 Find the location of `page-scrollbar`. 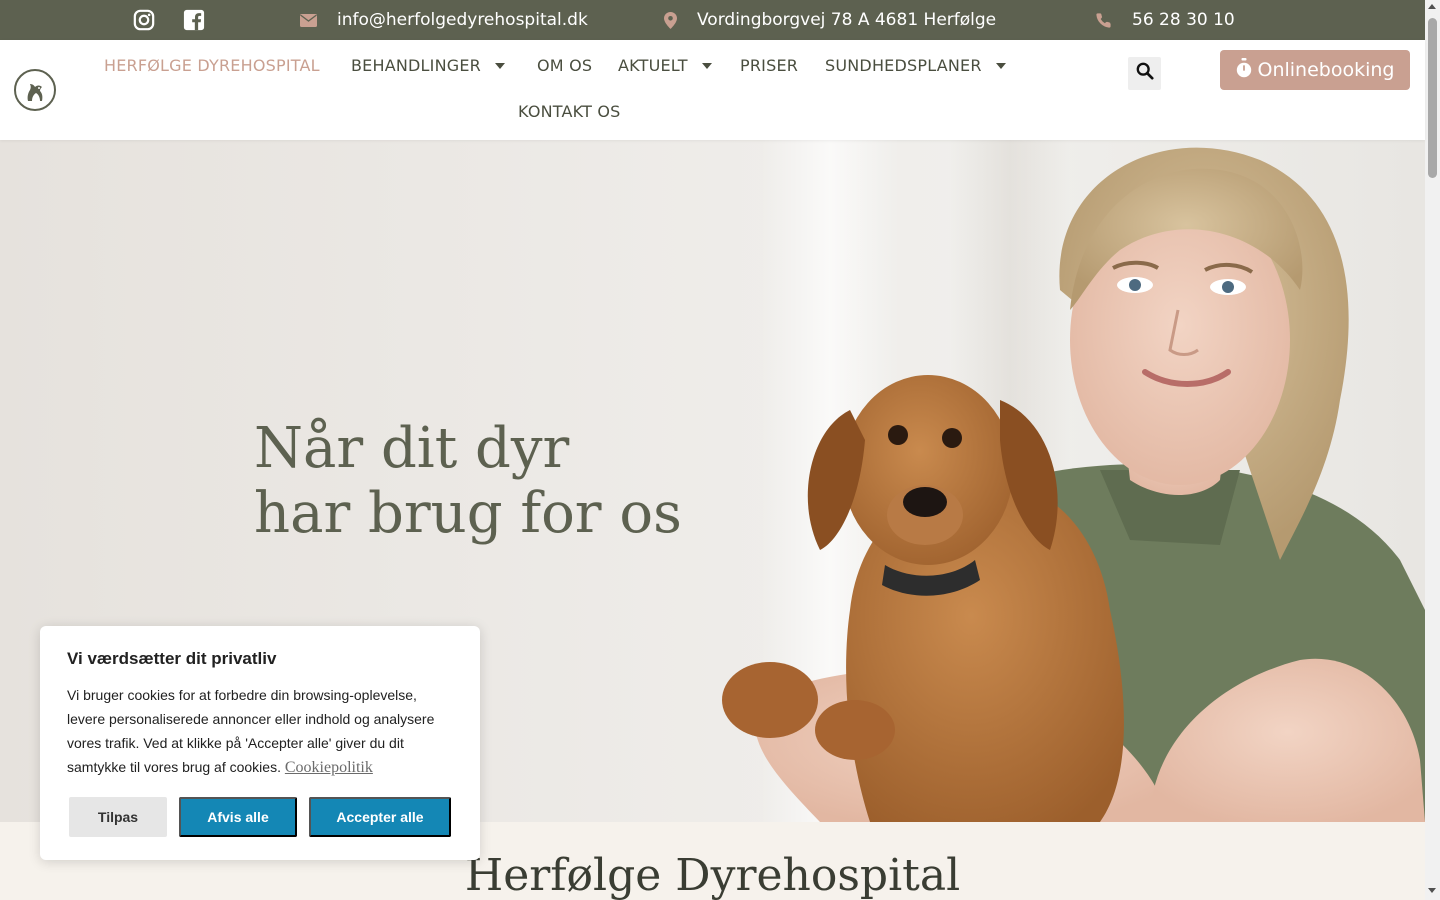

page-scrollbar is located at coordinates (1432, 450).